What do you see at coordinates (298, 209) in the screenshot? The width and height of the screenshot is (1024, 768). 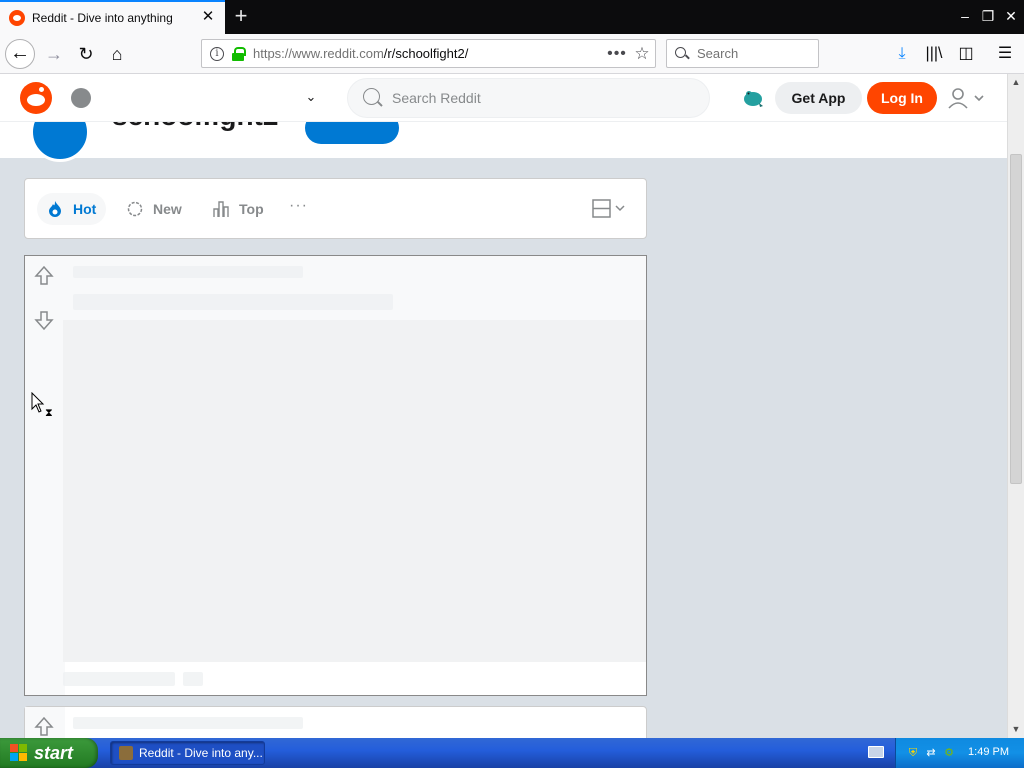 I see `sort-more-icon: ···` at bounding box center [298, 209].